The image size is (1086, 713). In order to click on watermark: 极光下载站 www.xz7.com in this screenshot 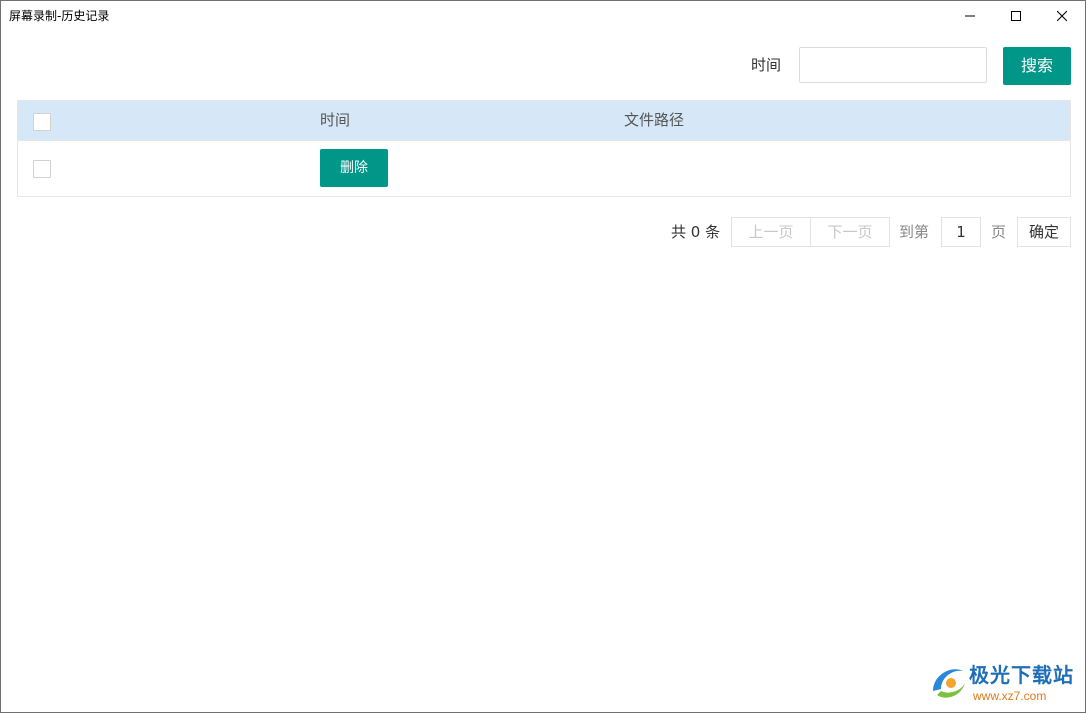, I will do `click(1003, 684)`.